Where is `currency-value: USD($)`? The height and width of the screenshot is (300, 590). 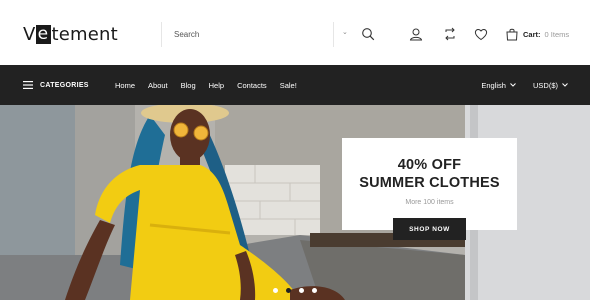
currency-value: USD($) is located at coordinates (545, 85).